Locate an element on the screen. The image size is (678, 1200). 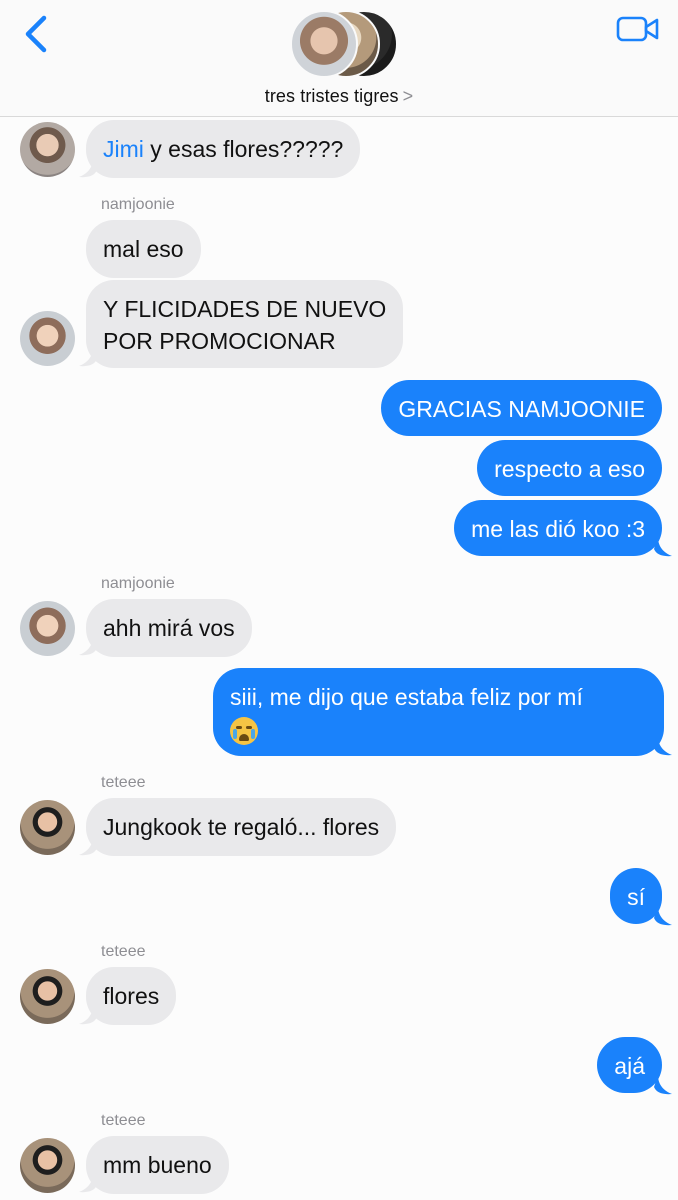
message-bubble-outgoing: ajá is located at coordinates (629, 1065).